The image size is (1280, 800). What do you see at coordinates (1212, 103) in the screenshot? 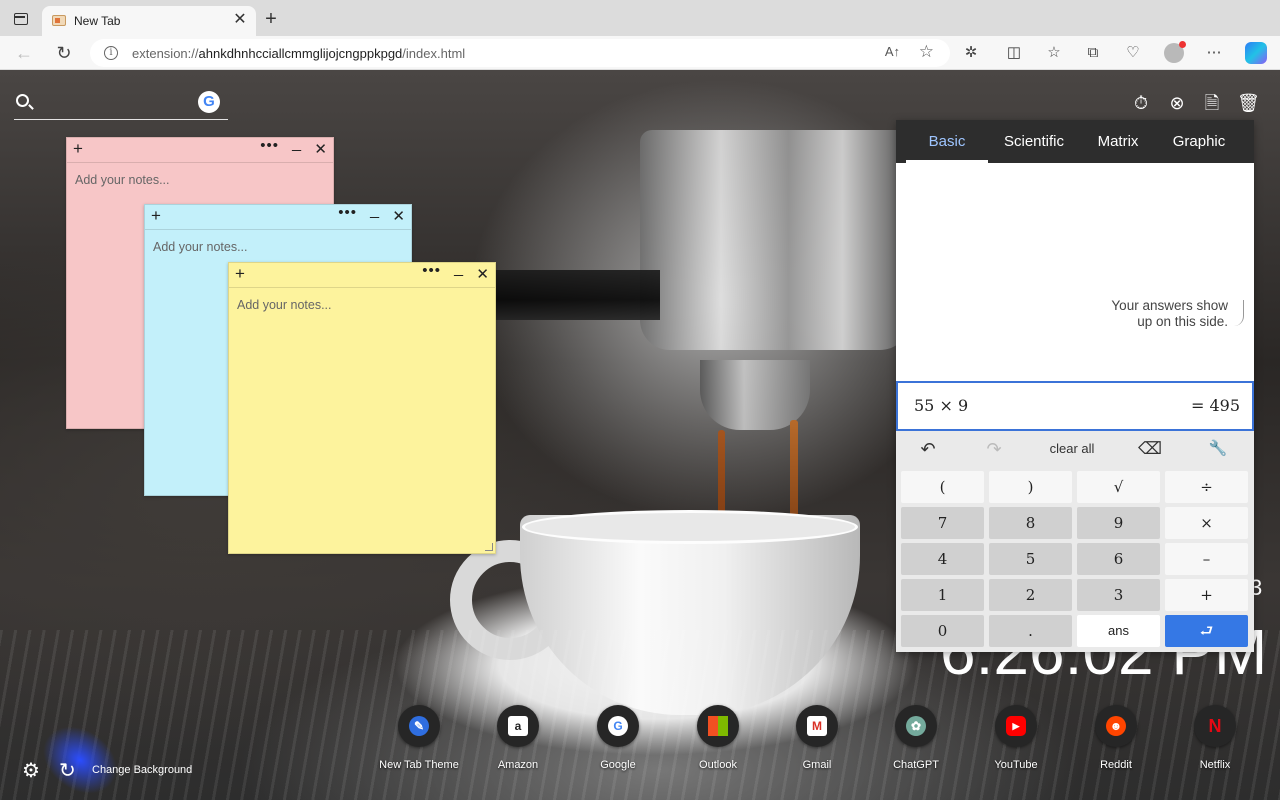
I see `add-note-icon: 🗎` at bounding box center [1212, 103].